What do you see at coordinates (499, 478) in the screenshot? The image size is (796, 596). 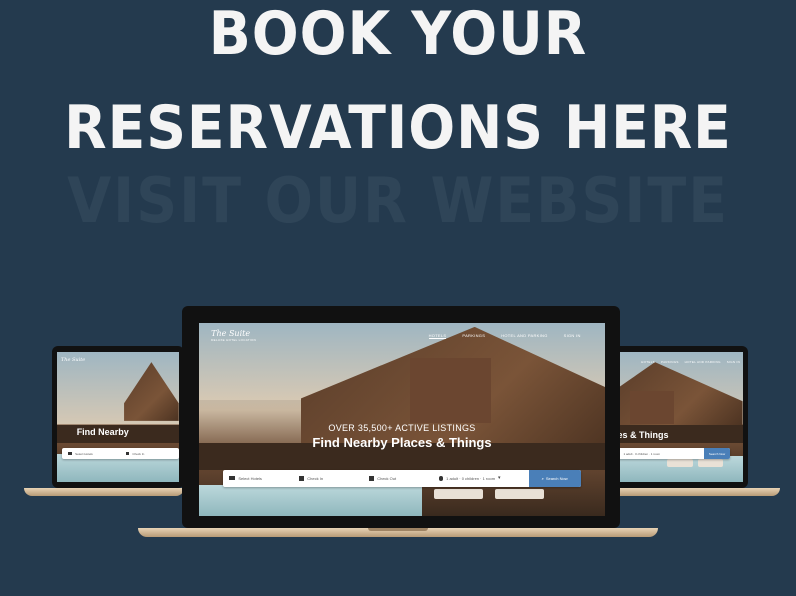 I see `chevron-down-icon: ▾` at bounding box center [499, 478].